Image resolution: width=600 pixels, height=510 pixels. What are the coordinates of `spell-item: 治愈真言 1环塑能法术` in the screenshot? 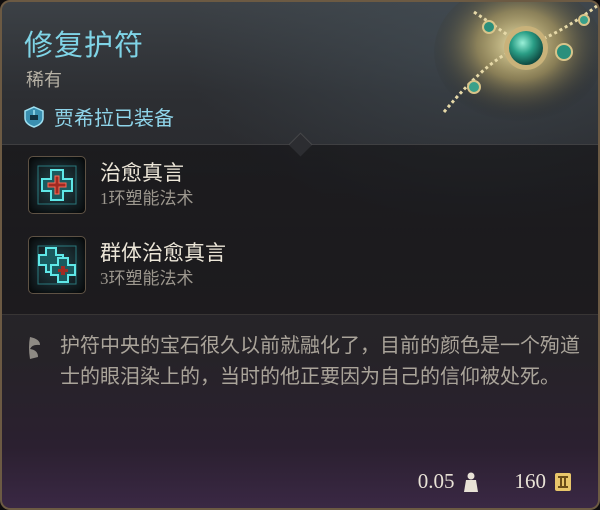 It's located at (111, 185).